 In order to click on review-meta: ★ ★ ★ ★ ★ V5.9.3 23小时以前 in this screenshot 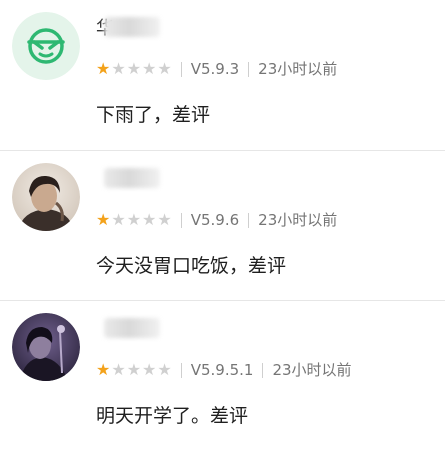, I will do `click(216, 69)`.